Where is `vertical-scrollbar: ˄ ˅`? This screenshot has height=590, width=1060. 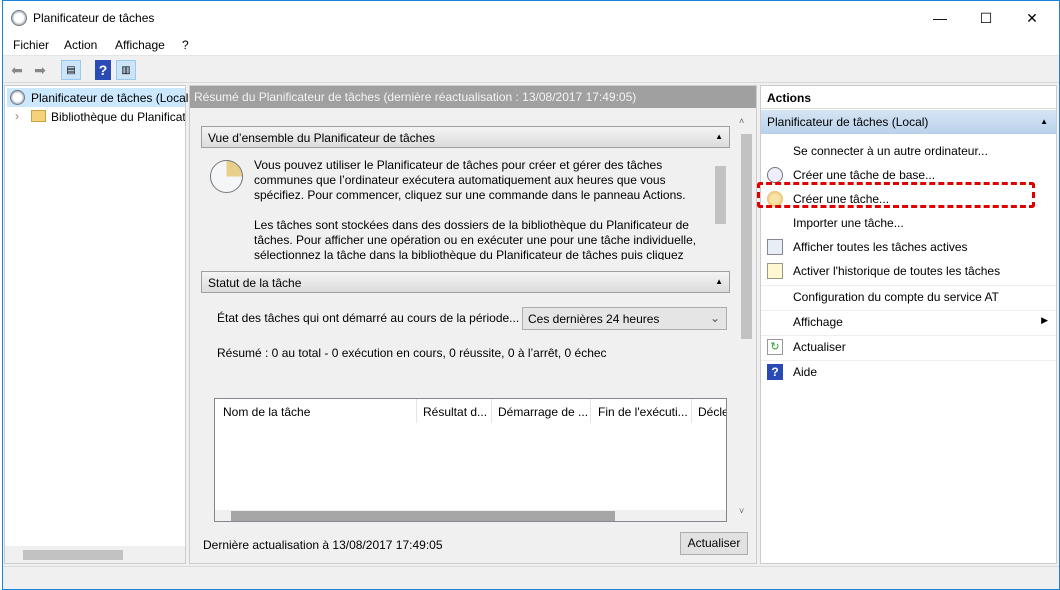 vertical-scrollbar: ˄ ˅ is located at coordinates (746, 318).